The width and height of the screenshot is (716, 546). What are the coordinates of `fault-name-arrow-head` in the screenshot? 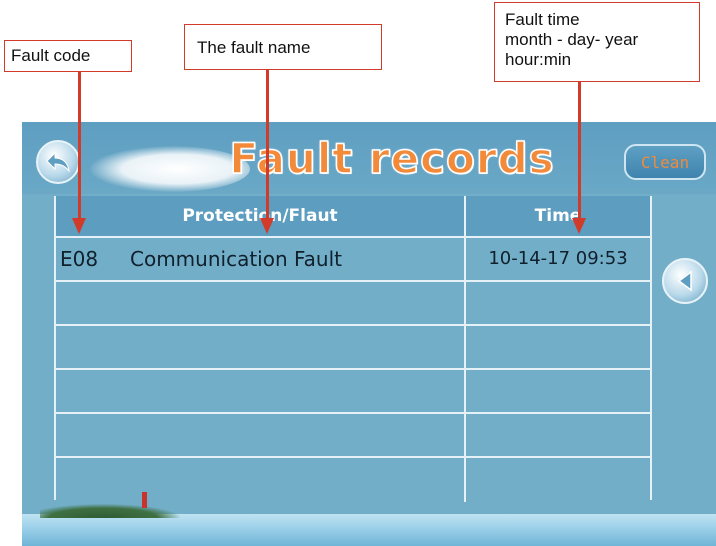 It's located at (267, 226).